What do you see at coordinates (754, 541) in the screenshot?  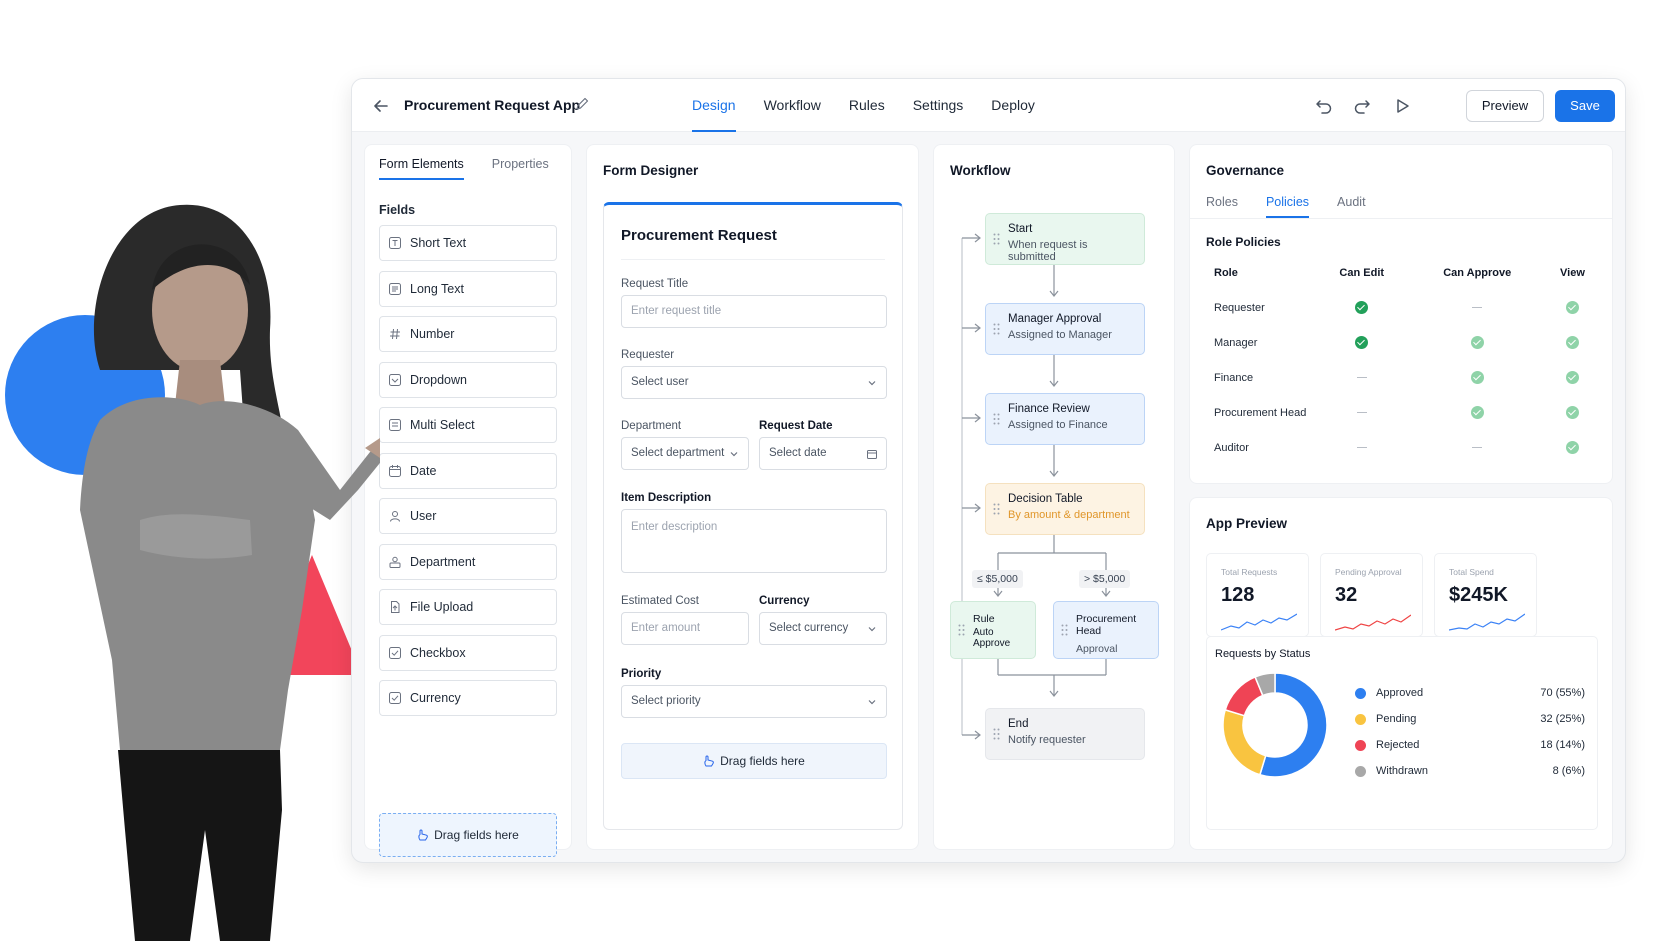 I see `item-description-textarea: Enter description` at bounding box center [754, 541].